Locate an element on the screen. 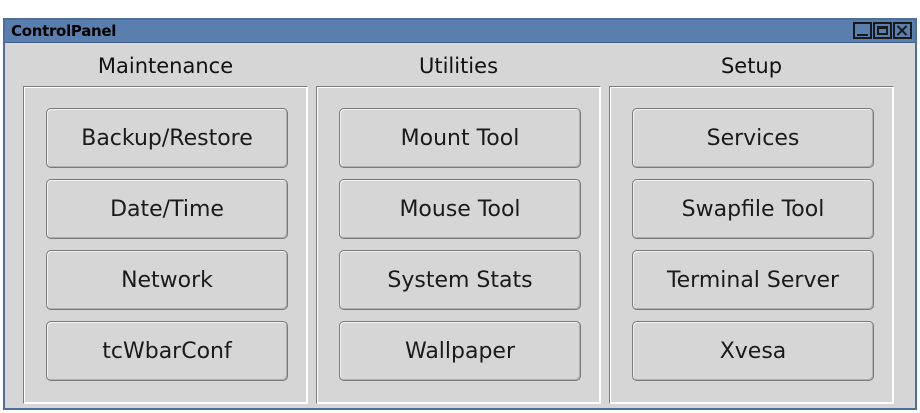 This screenshot has width=920, height=413. mouse-tool-button: Mouse Tool is located at coordinates (460, 209).